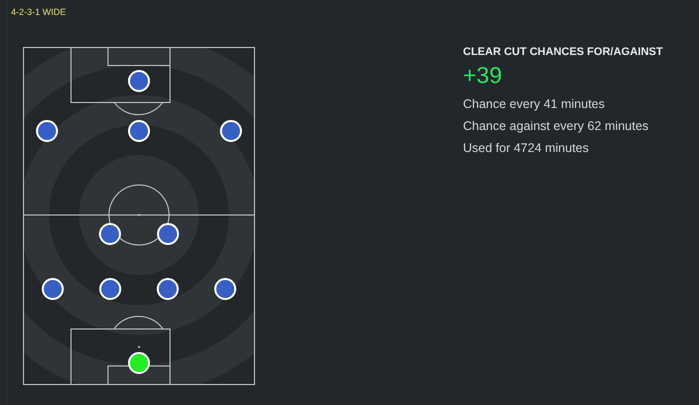 This screenshot has height=405, width=699. Describe the element at coordinates (526, 148) in the screenshot. I see `stat-text: Used for 4724 minutes` at that location.